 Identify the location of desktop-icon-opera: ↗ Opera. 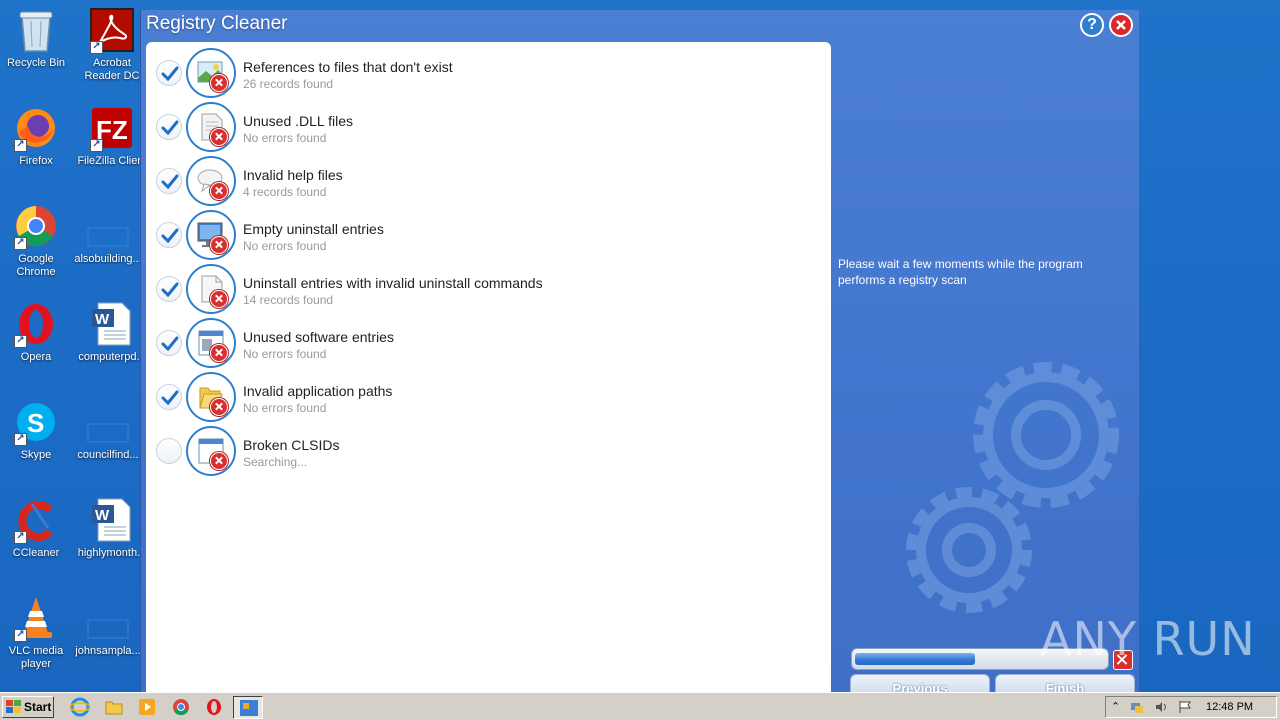
(36, 345).